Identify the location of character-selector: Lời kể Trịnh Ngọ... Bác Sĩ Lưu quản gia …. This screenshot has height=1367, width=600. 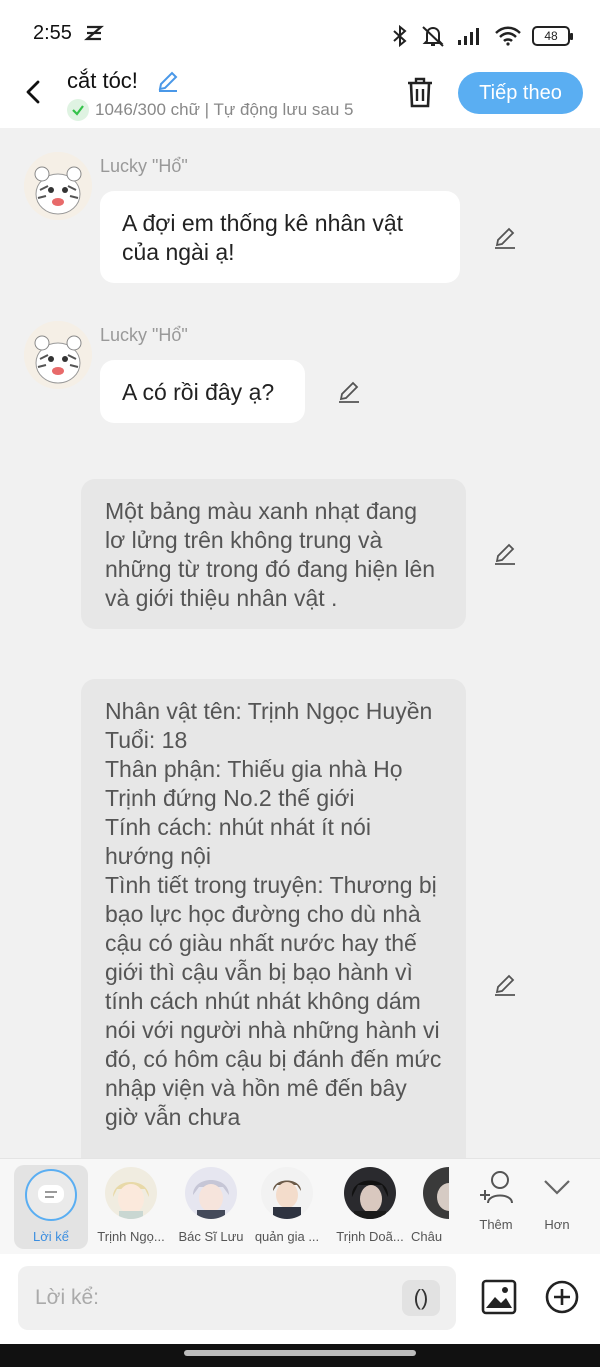
(300, 1206).